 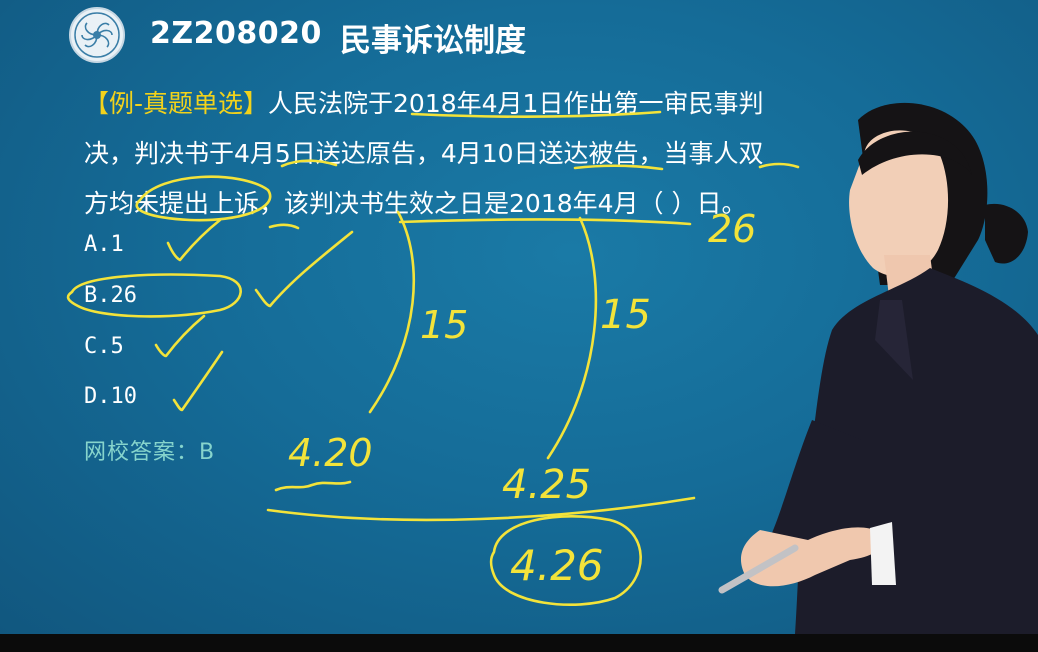 I want to click on date-4-26: 4.26, so click(x=557, y=565).